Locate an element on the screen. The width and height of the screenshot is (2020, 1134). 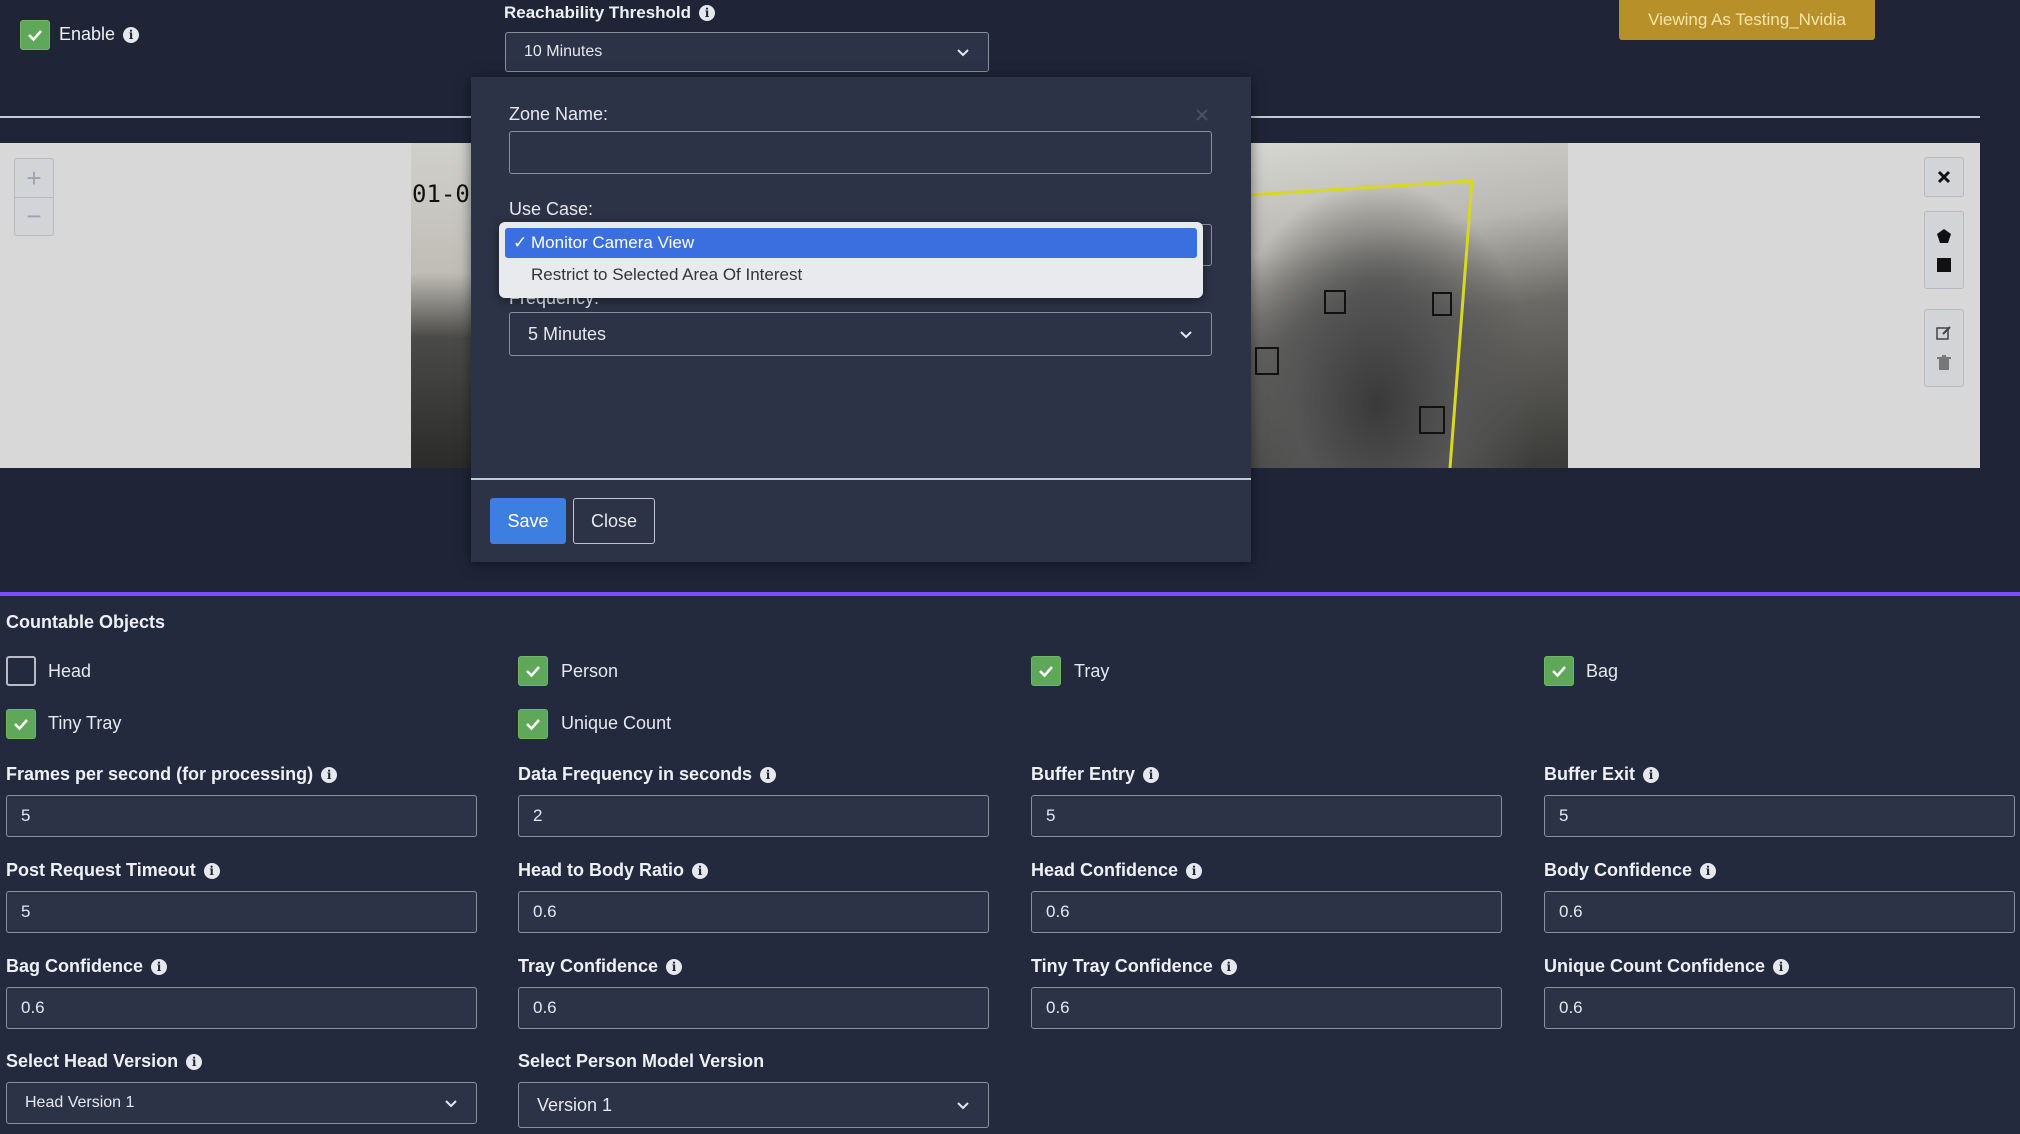
reachability-label: Reachability Threshold i is located at coordinates (610, 13).